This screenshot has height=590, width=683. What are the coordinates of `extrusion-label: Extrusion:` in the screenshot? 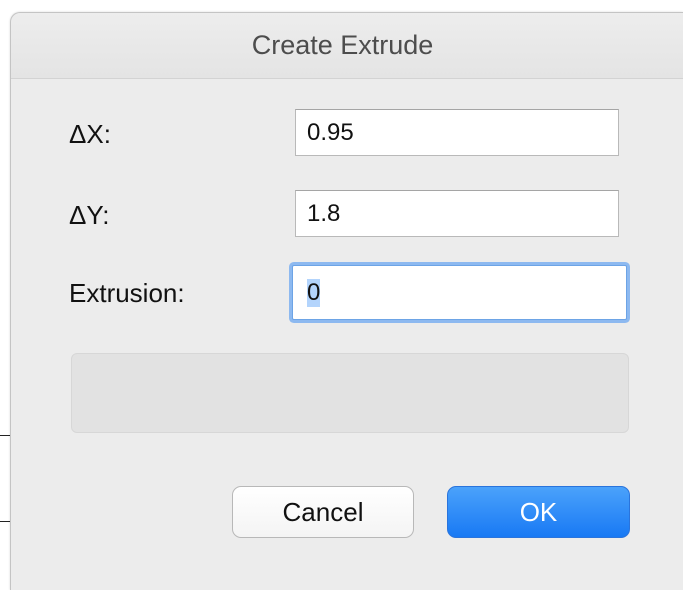 It's located at (127, 293).